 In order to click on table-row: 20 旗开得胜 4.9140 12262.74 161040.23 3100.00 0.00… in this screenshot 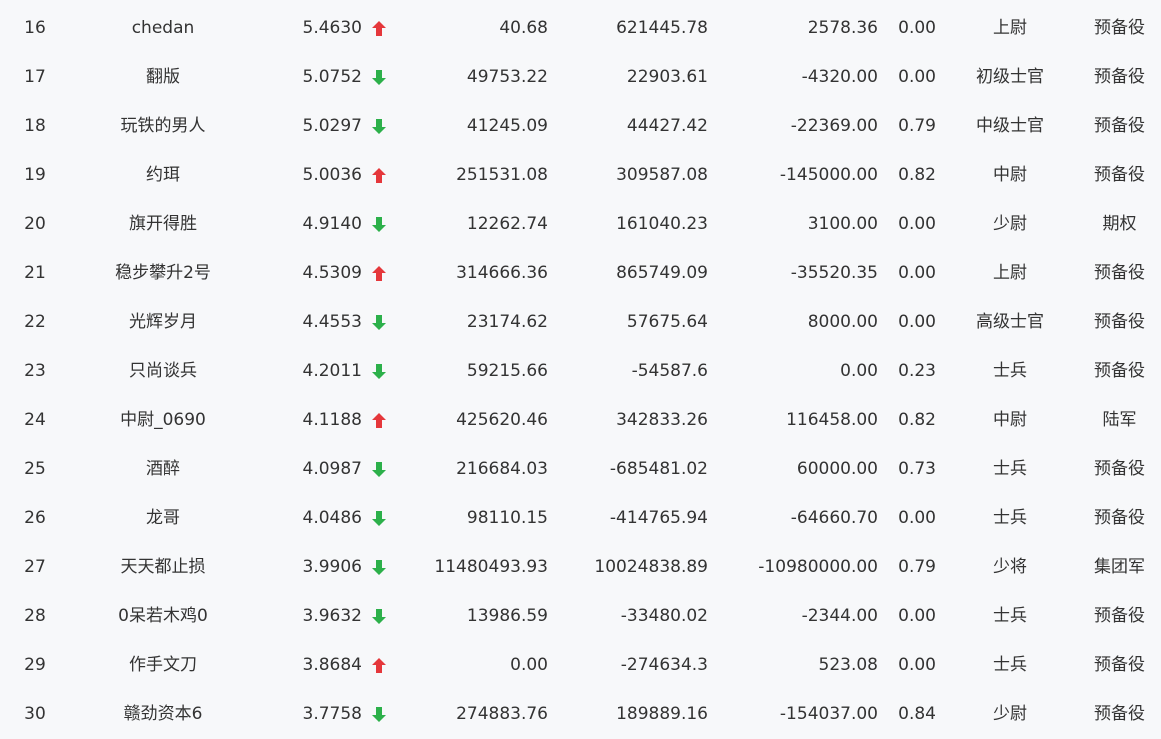, I will do `click(580, 224)`.